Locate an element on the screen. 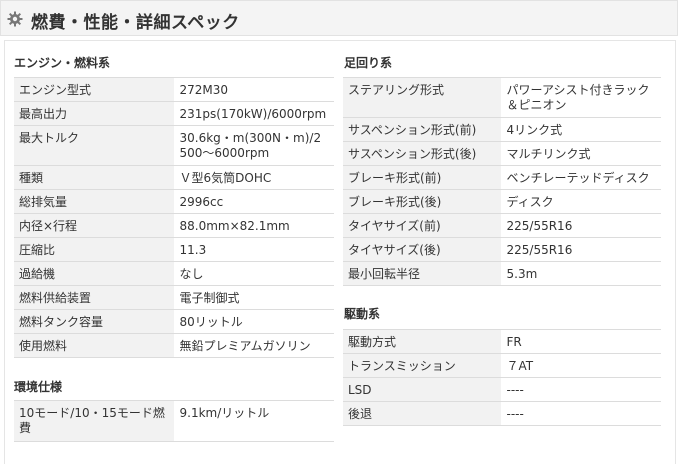 This screenshot has height=464, width=680. spec-row: 駆動方式 FR is located at coordinates (502, 341).